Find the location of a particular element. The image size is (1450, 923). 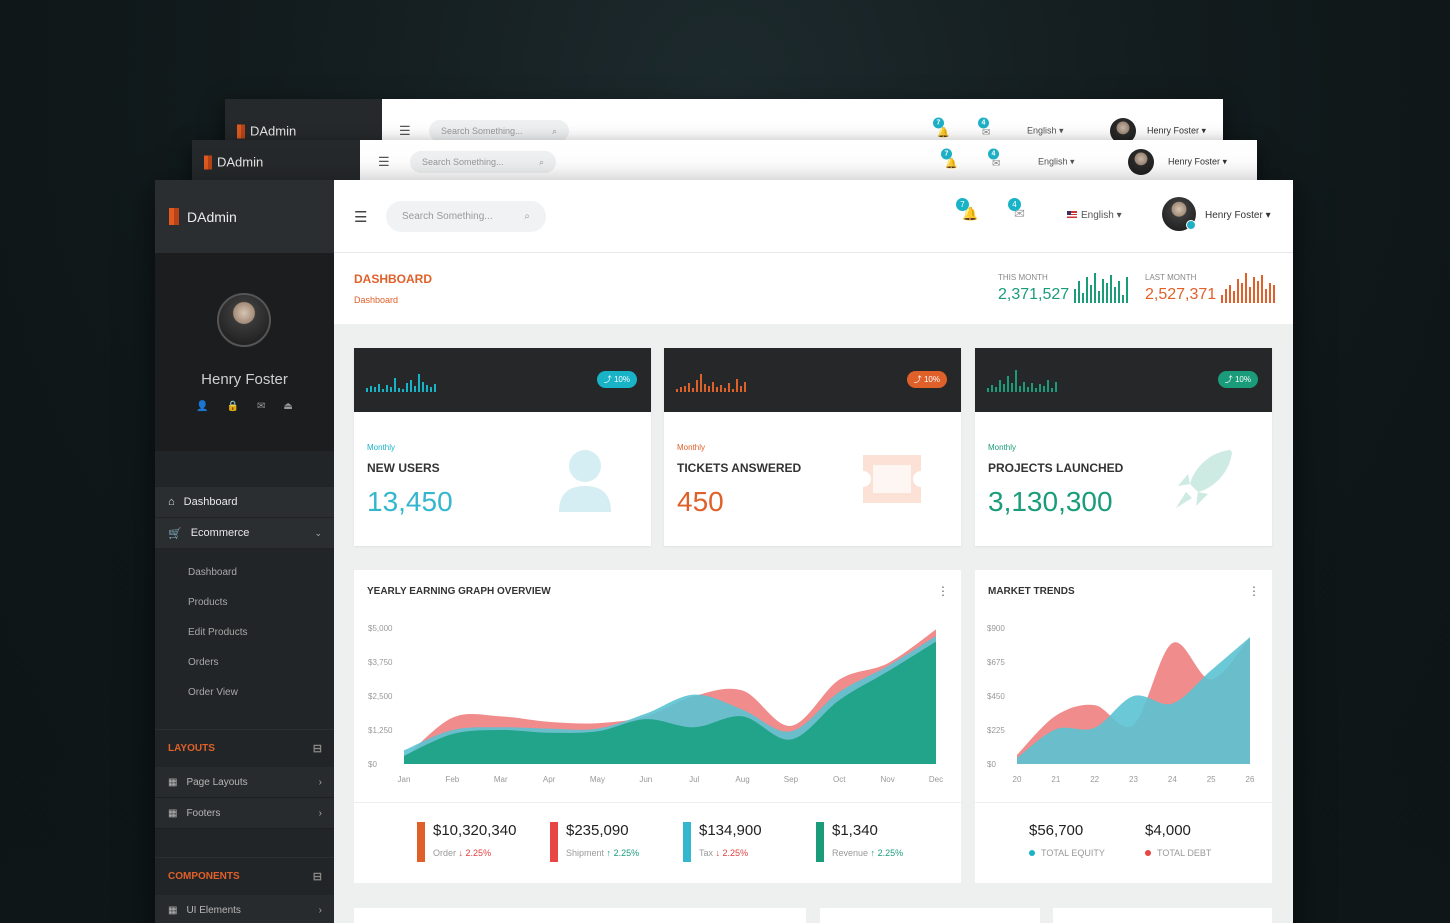

submenu-item-edit-products: Edit Products is located at coordinates (244, 632).